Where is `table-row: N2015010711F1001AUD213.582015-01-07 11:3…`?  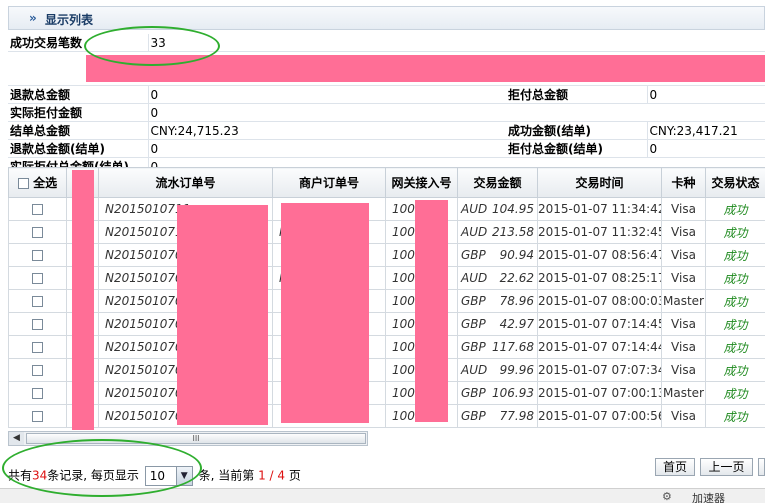
table-row: N2015010711F1001AUD213.582015-01-07 11:3… is located at coordinates (386, 232).